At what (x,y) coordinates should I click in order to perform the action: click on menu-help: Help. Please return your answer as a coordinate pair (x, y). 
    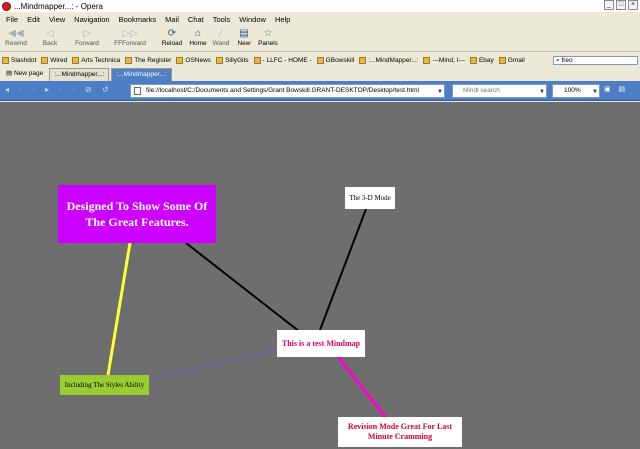
    Looking at the image, I should click on (282, 19).